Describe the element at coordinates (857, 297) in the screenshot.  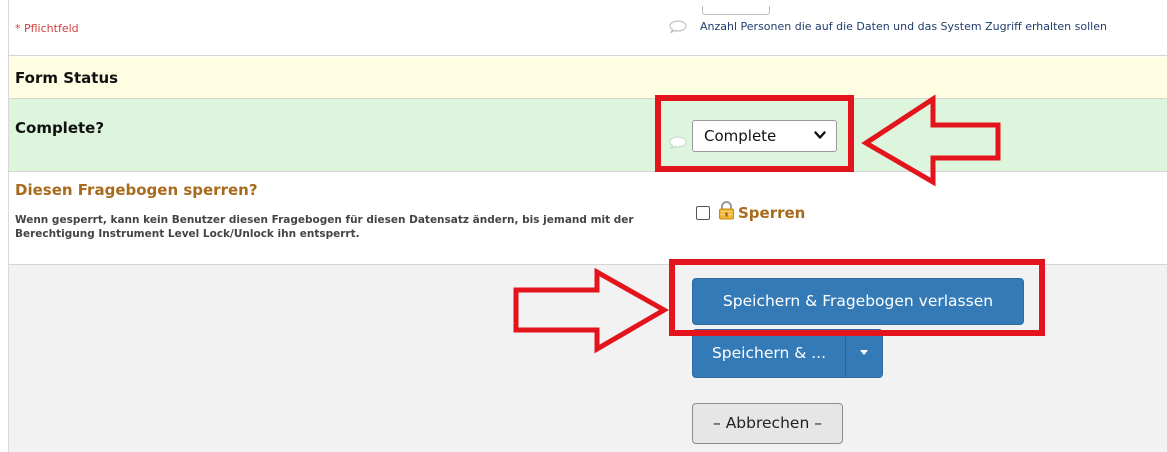
I see `highlight-box-save` at that location.